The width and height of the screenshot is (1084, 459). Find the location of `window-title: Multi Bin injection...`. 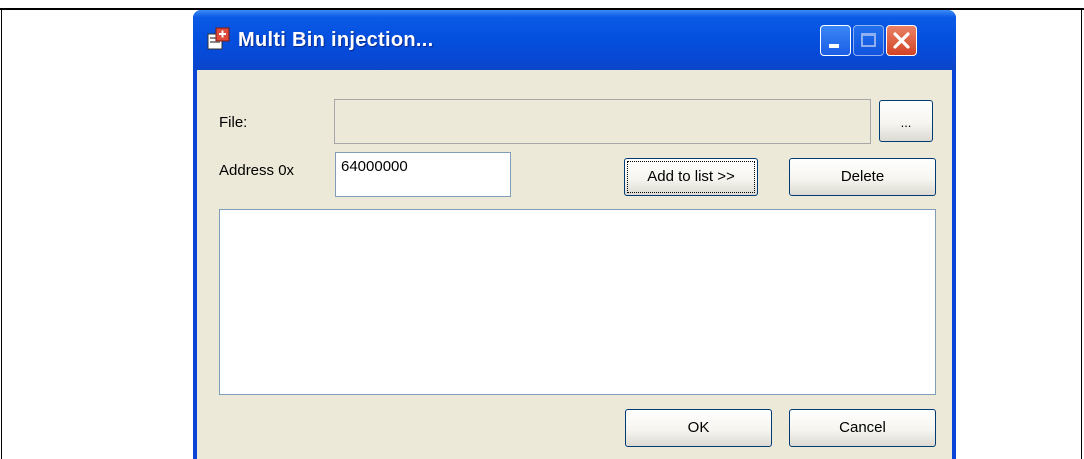

window-title: Multi Bin injection... is located at coordinates (336, 40).